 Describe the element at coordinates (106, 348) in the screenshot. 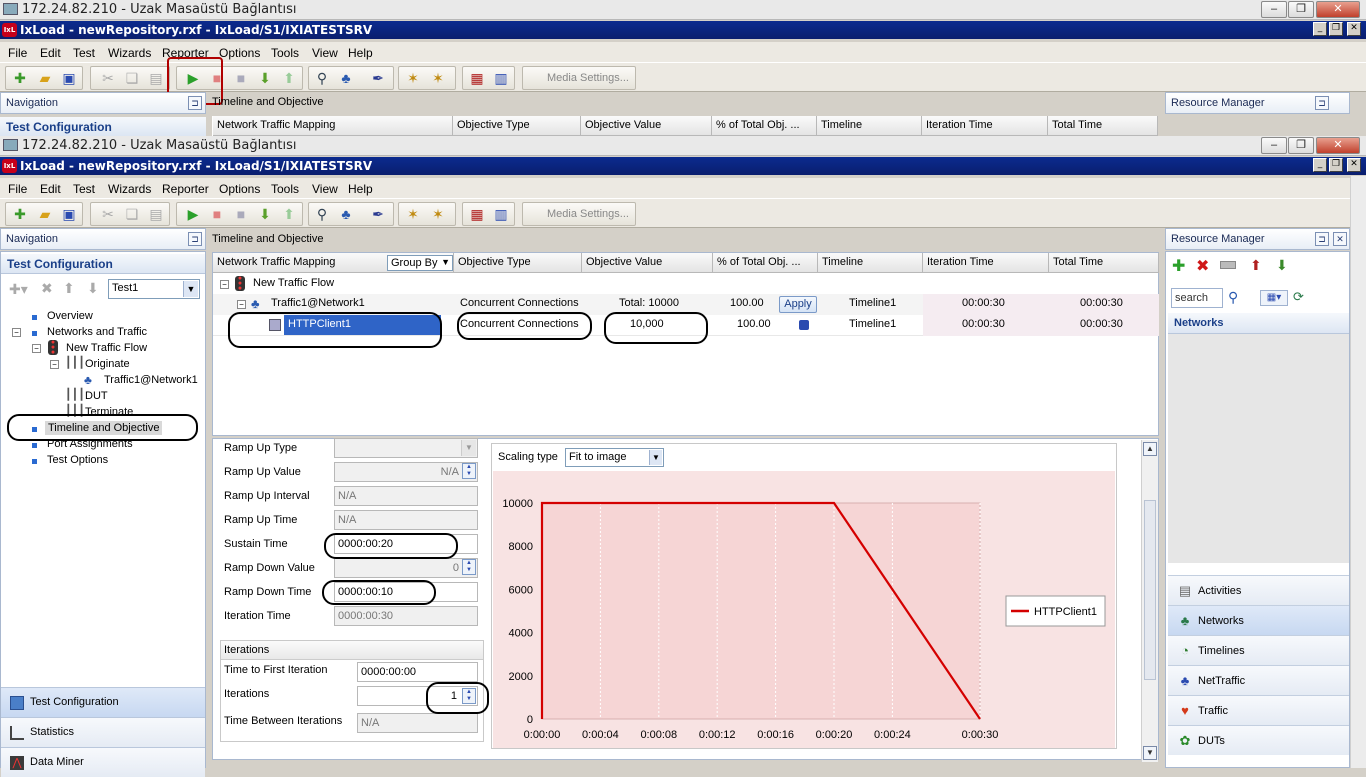

I see `tree-item-new-traffic-flow: New Traffic Flow` at that location.